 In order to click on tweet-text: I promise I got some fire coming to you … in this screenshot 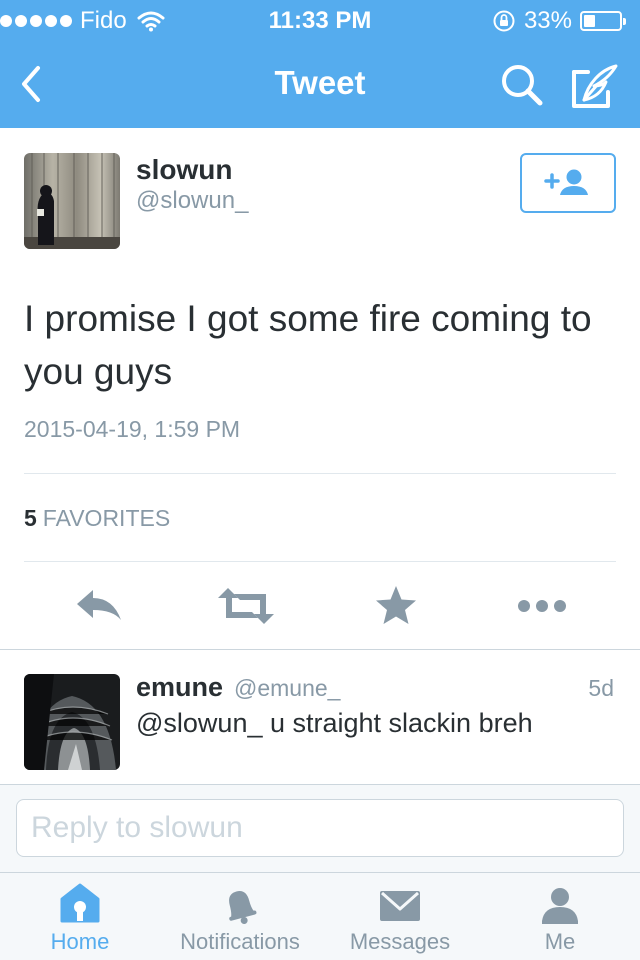, I will do `click(308, 345)`.